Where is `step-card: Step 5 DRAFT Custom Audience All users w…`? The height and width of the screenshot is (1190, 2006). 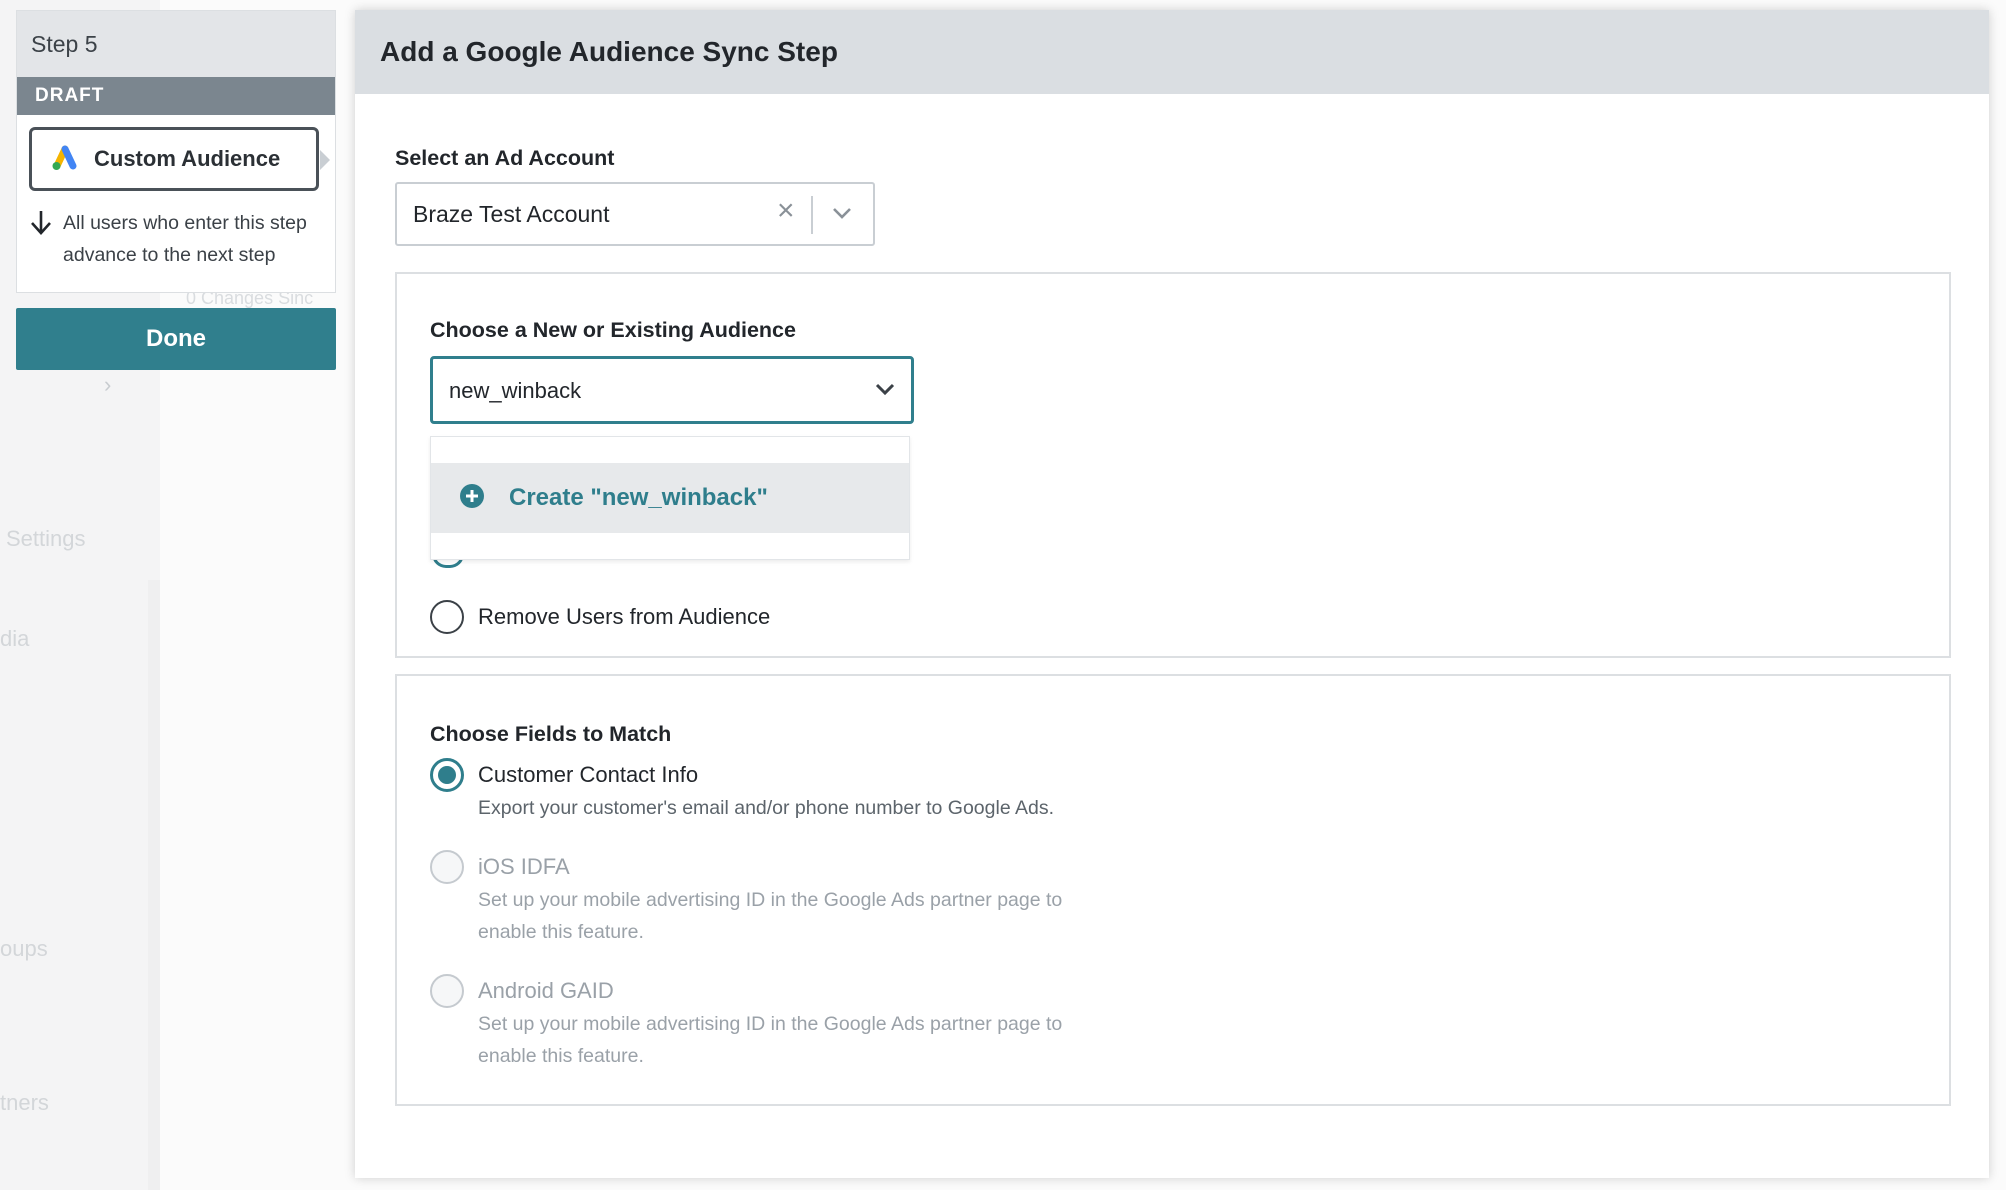
step-card: Step 5 DRAFT Custom Audience All users w… is located at coordinates (176, 151).